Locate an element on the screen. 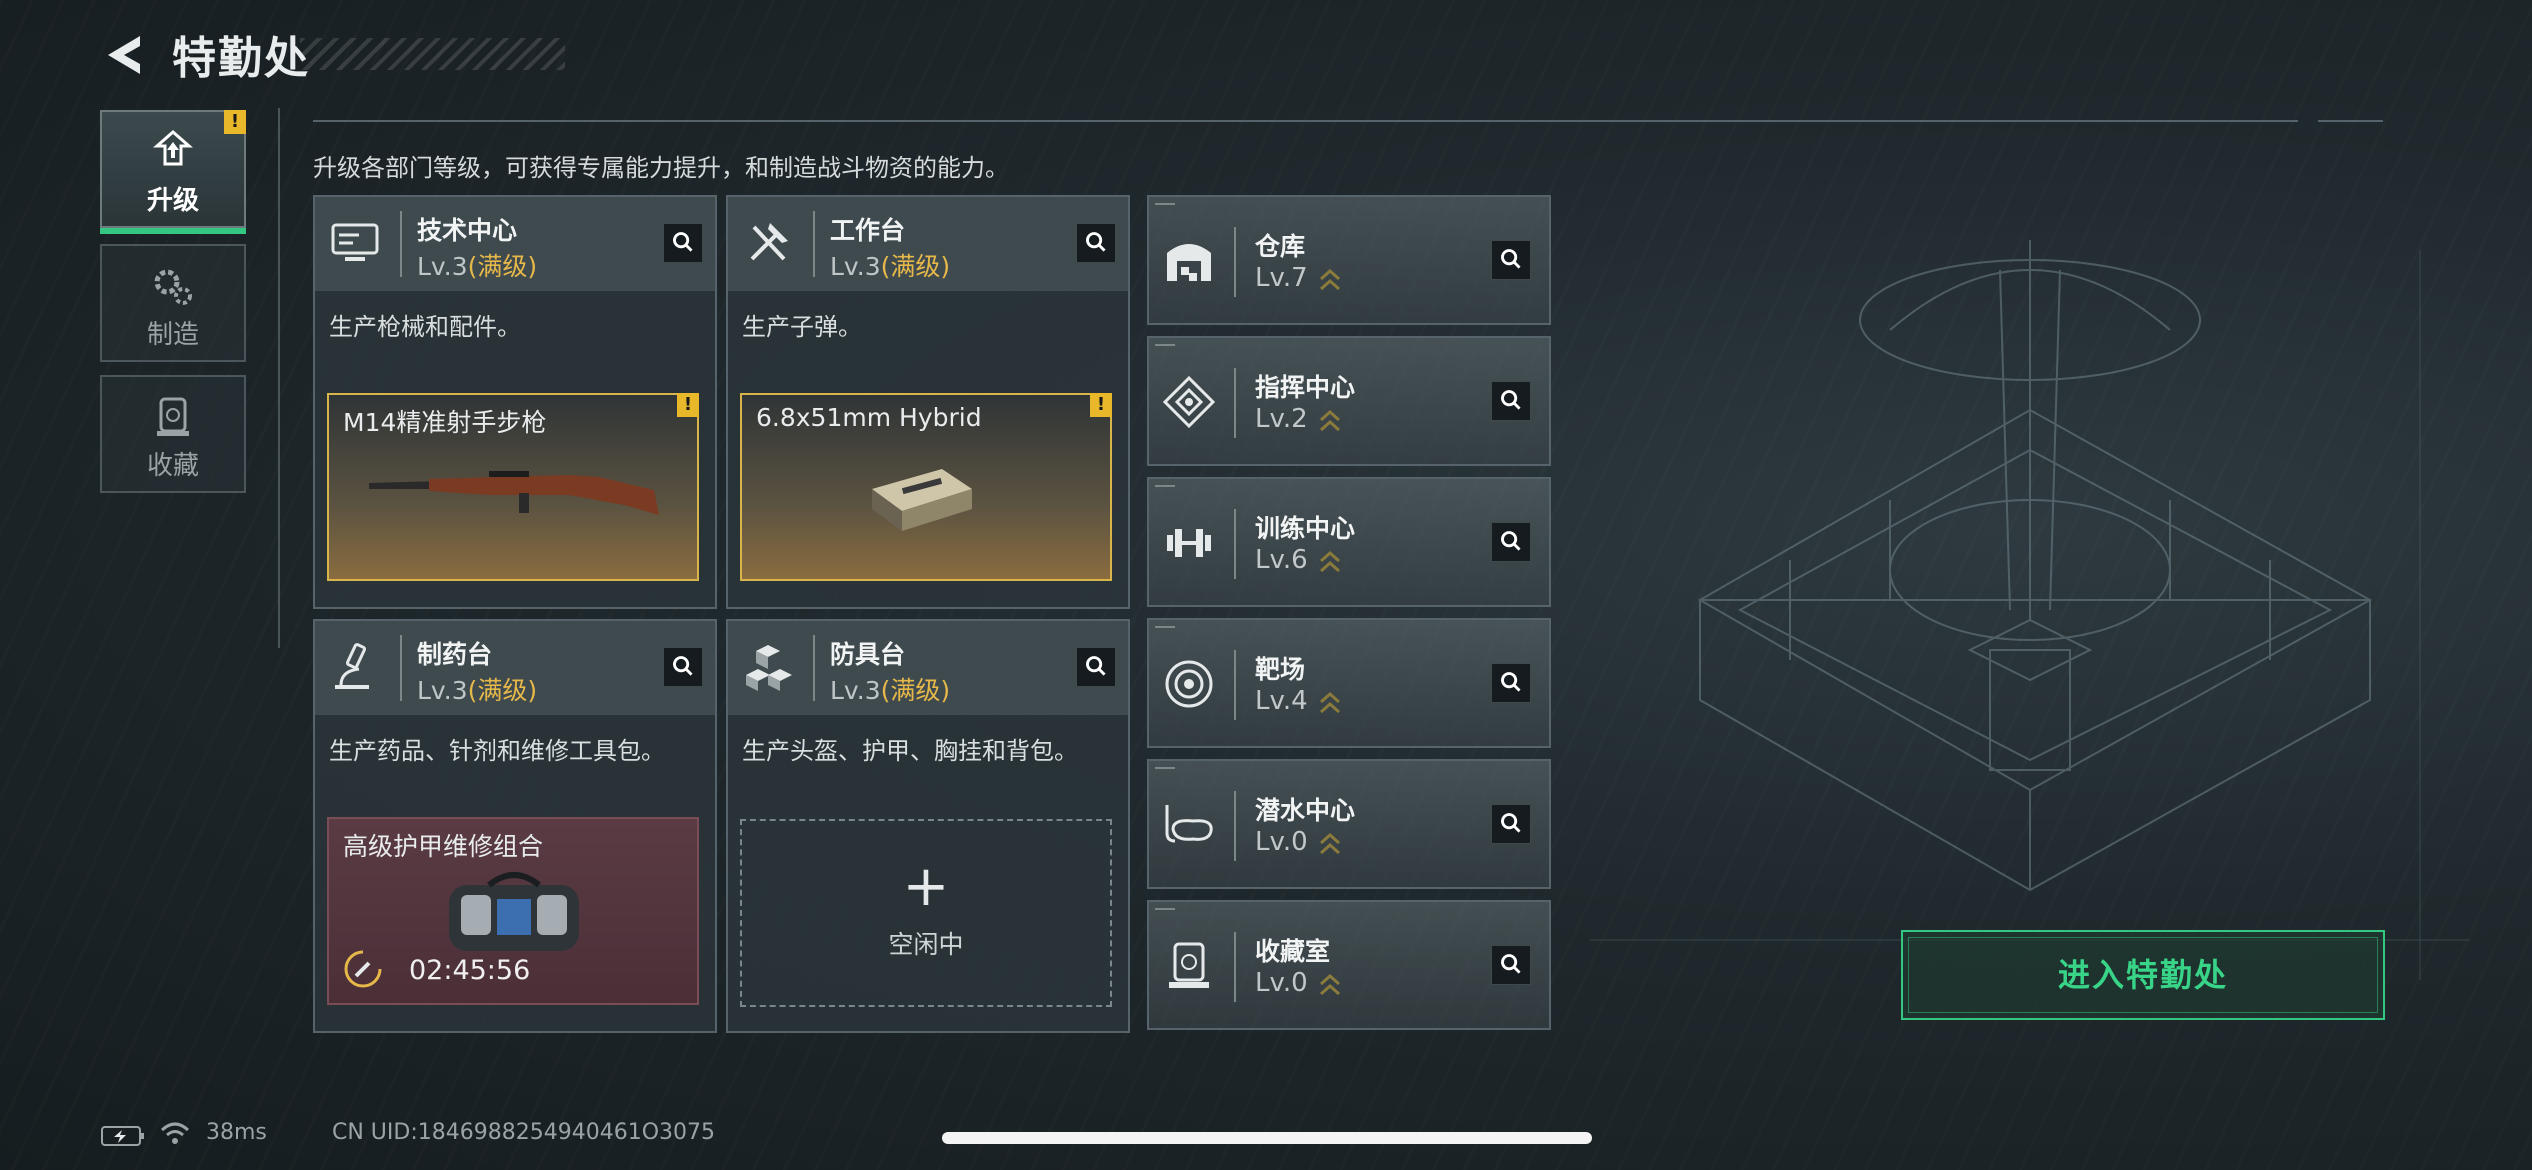  tools-icon is located at coordinates (769, 242).